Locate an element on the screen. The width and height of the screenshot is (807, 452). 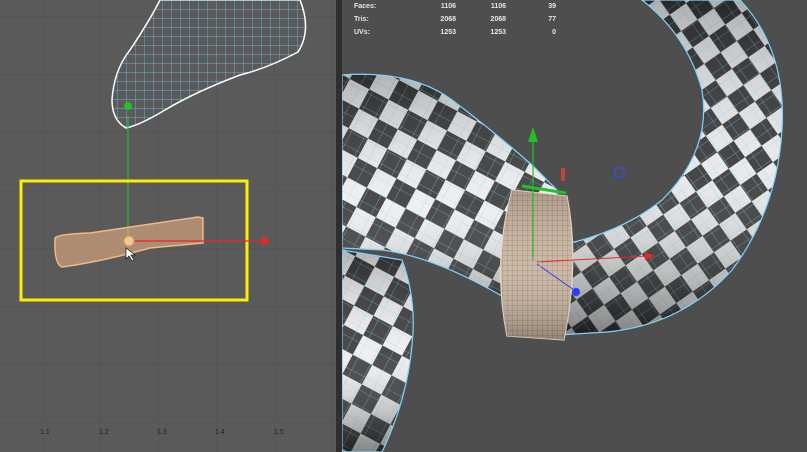
hud-label: Tris: is located at coordinates (361, 19).